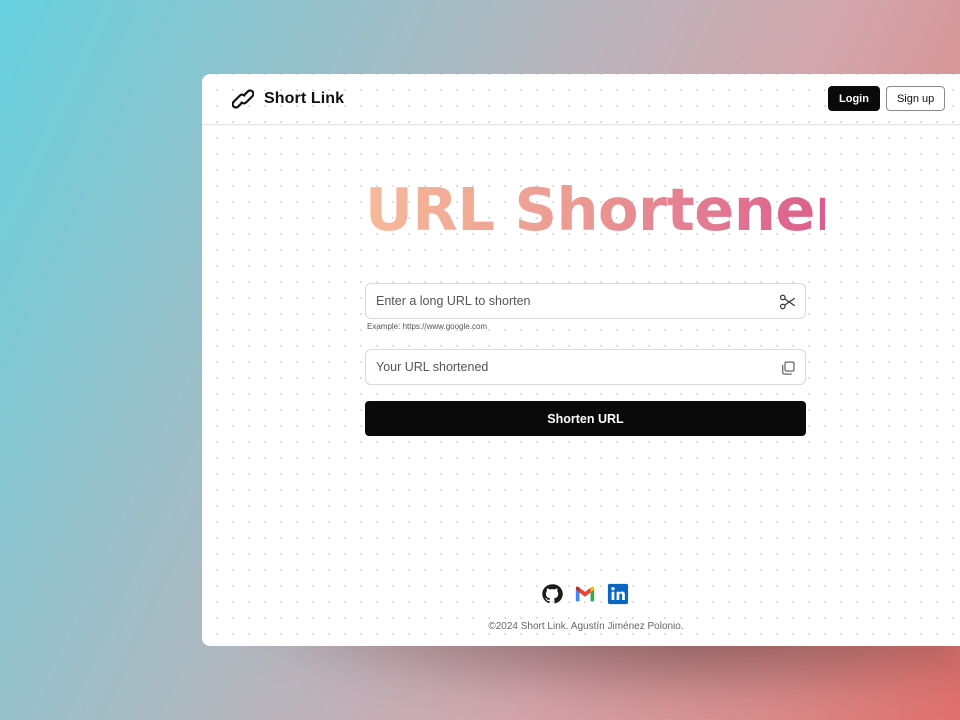  What do you see at coordinates (618, 594) in the screenshot?
I see `linkedin-icon` at bounding box center [618, 594].